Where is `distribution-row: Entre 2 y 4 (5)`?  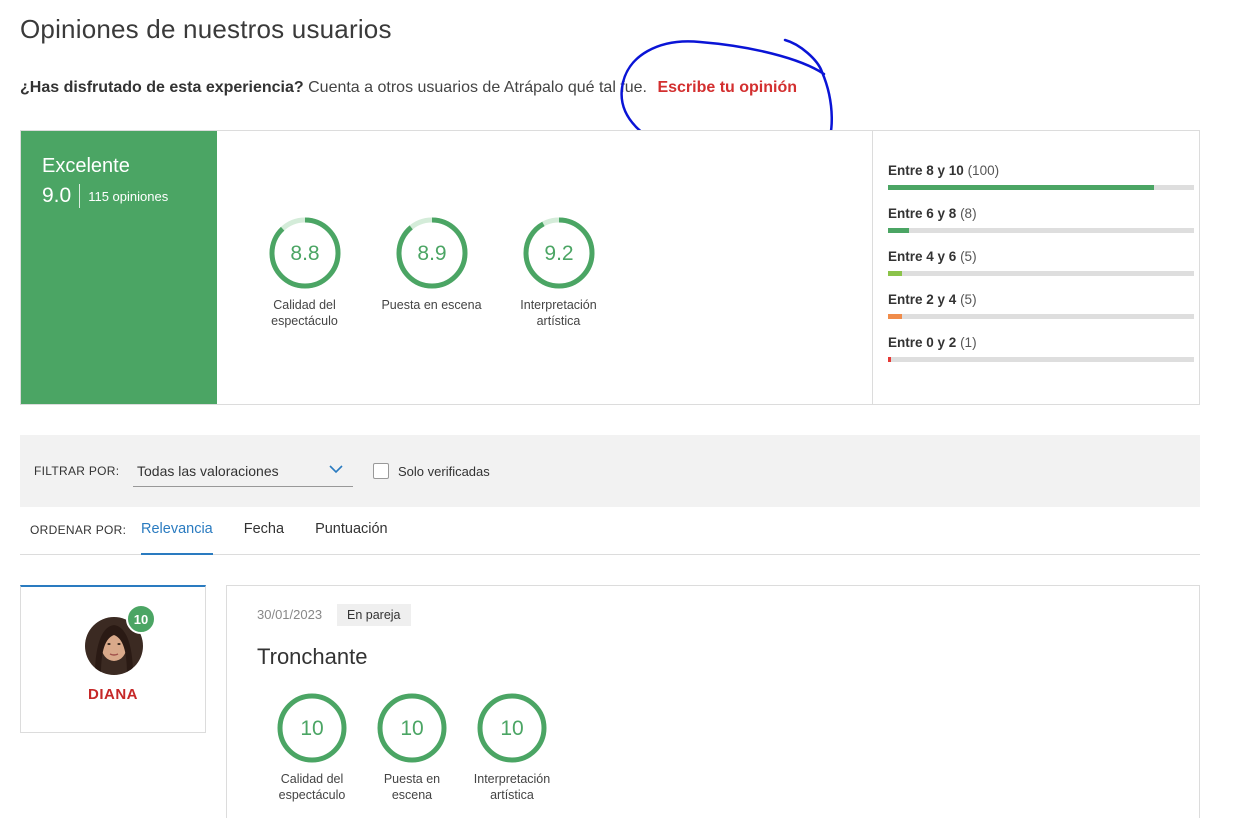
distribution-row: Entre 2 y 4 (5) is located at coordinates (1041, 313).